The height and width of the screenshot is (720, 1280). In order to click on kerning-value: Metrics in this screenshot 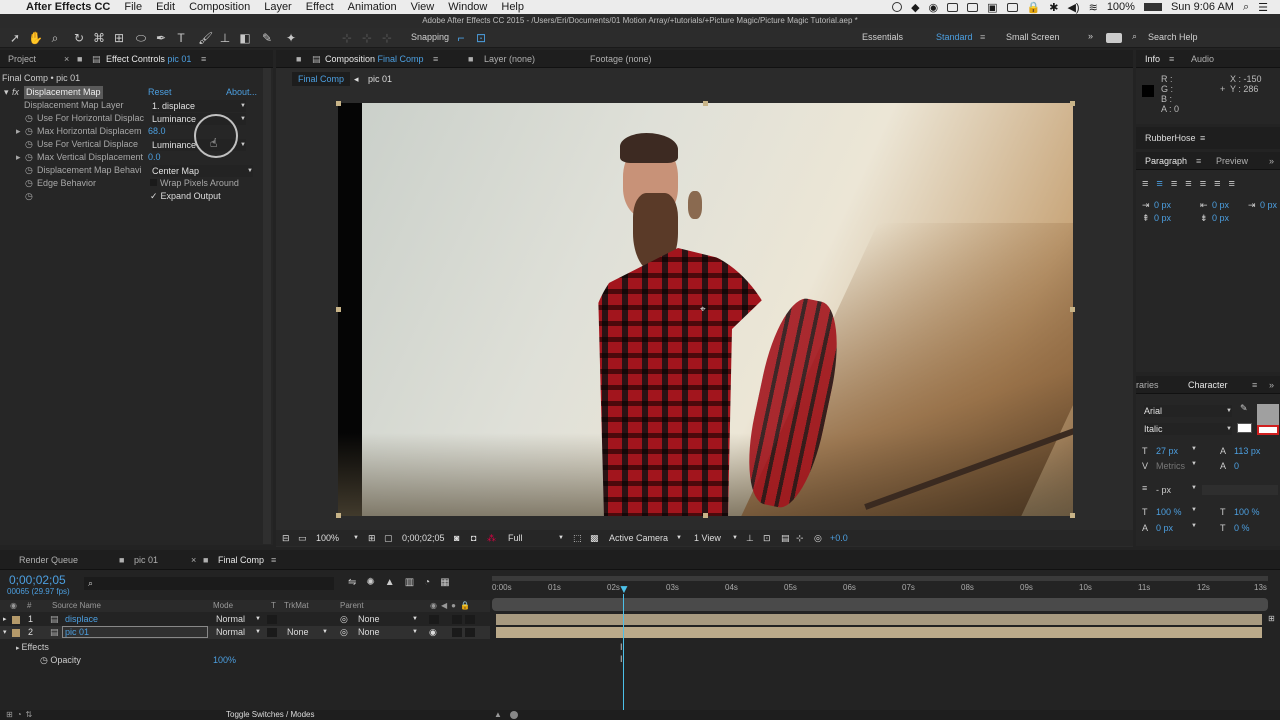, I will do `click(1170, 466)`.